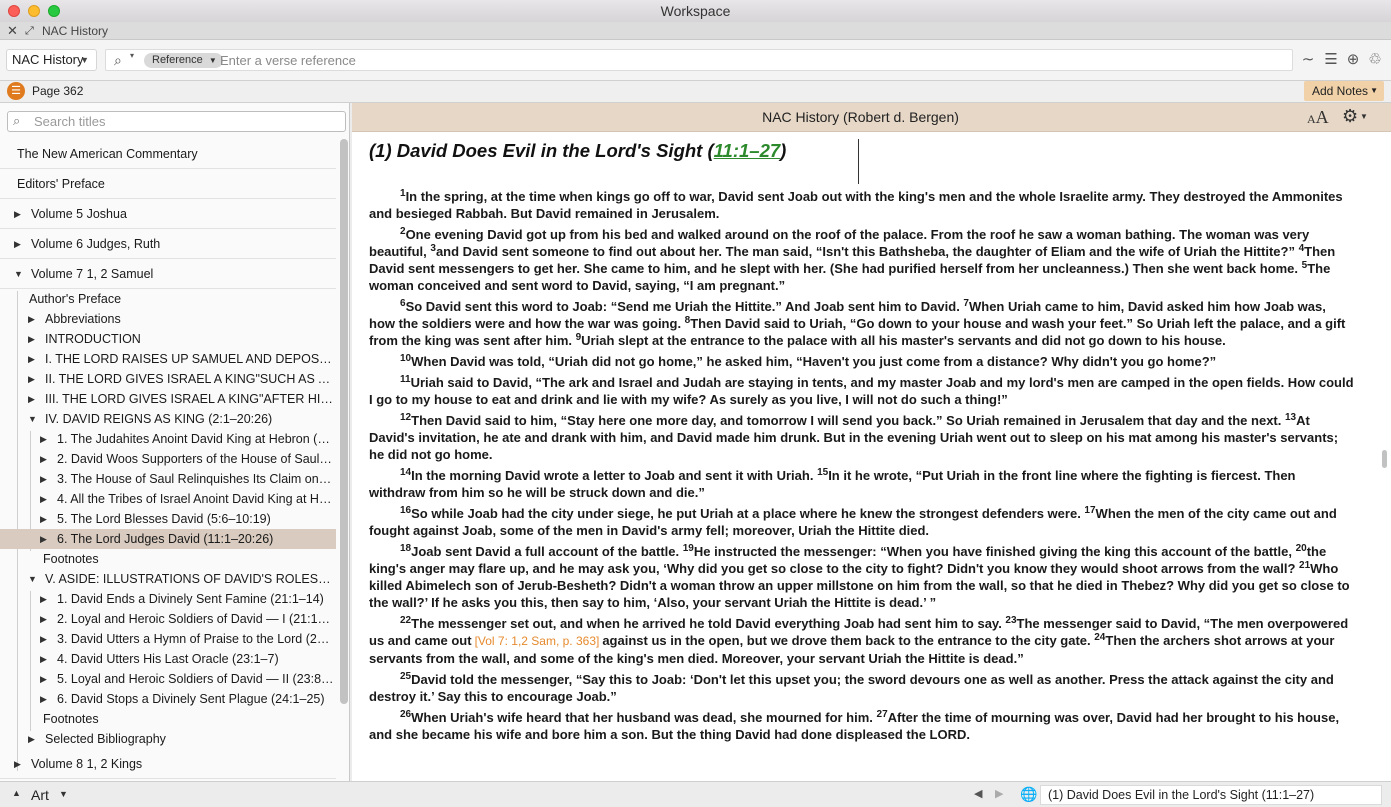  I want to click on art-toggle: Art, so click(40, 795).